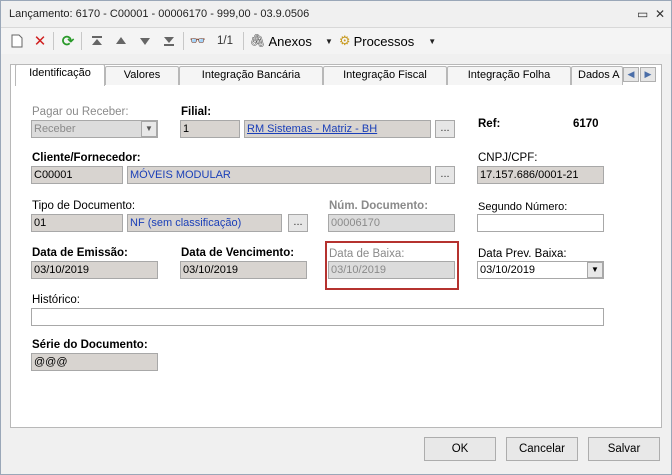 Image resolution: width=672 pixels, height=475 pixels. I want to click on attachments-button: 🖇 Anexos, so click(282, 41).